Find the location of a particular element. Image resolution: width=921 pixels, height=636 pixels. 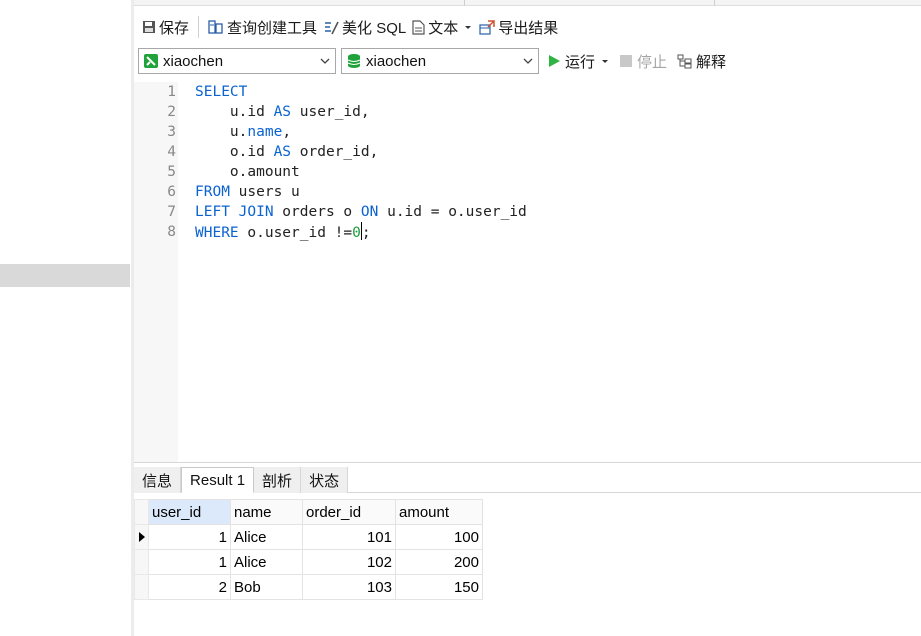

explain-icon is located at coordinates (684, 61).